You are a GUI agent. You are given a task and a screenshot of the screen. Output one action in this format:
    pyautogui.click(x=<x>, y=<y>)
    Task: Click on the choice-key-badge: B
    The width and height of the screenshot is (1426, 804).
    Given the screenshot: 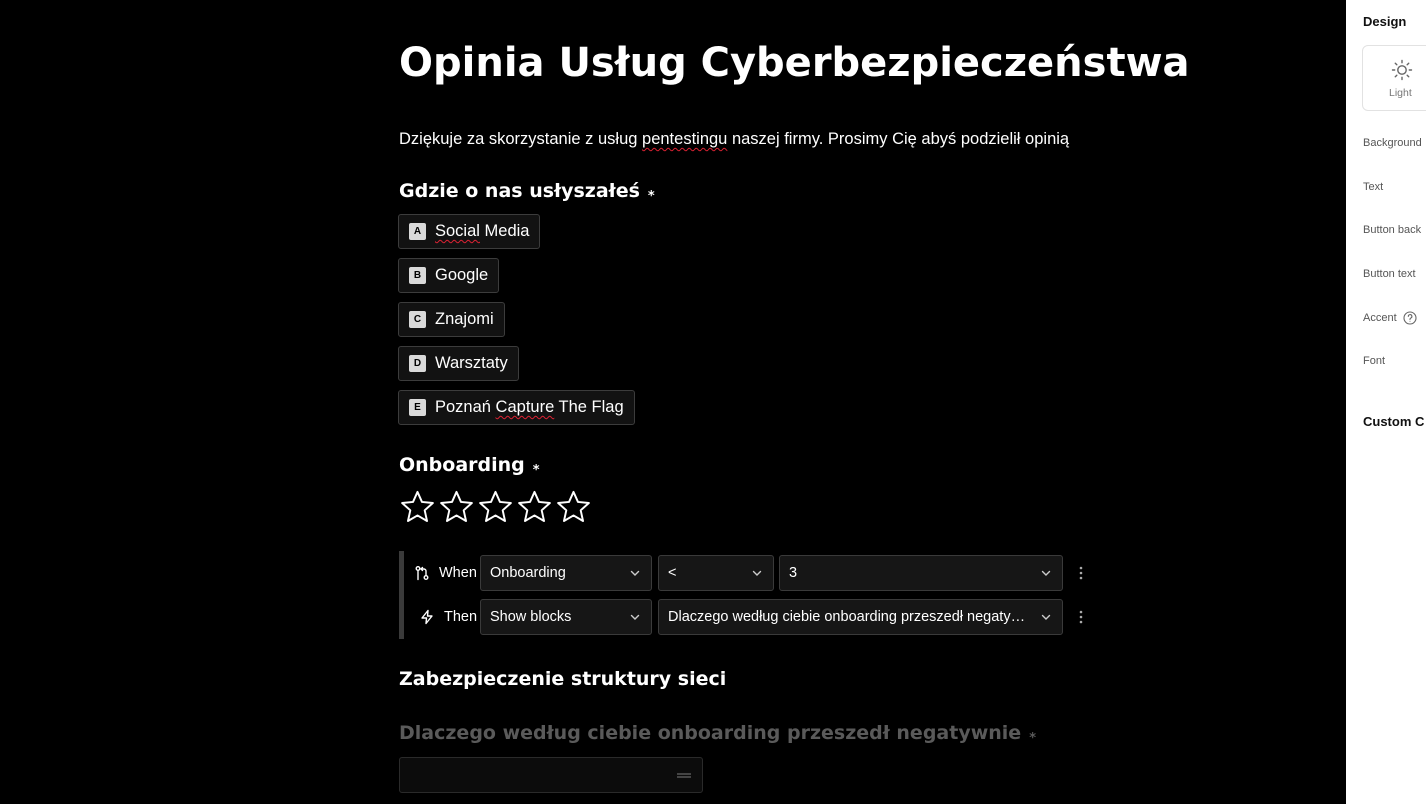 What is the action you would take?
    pyautogui.click(x=417, y=275)
    